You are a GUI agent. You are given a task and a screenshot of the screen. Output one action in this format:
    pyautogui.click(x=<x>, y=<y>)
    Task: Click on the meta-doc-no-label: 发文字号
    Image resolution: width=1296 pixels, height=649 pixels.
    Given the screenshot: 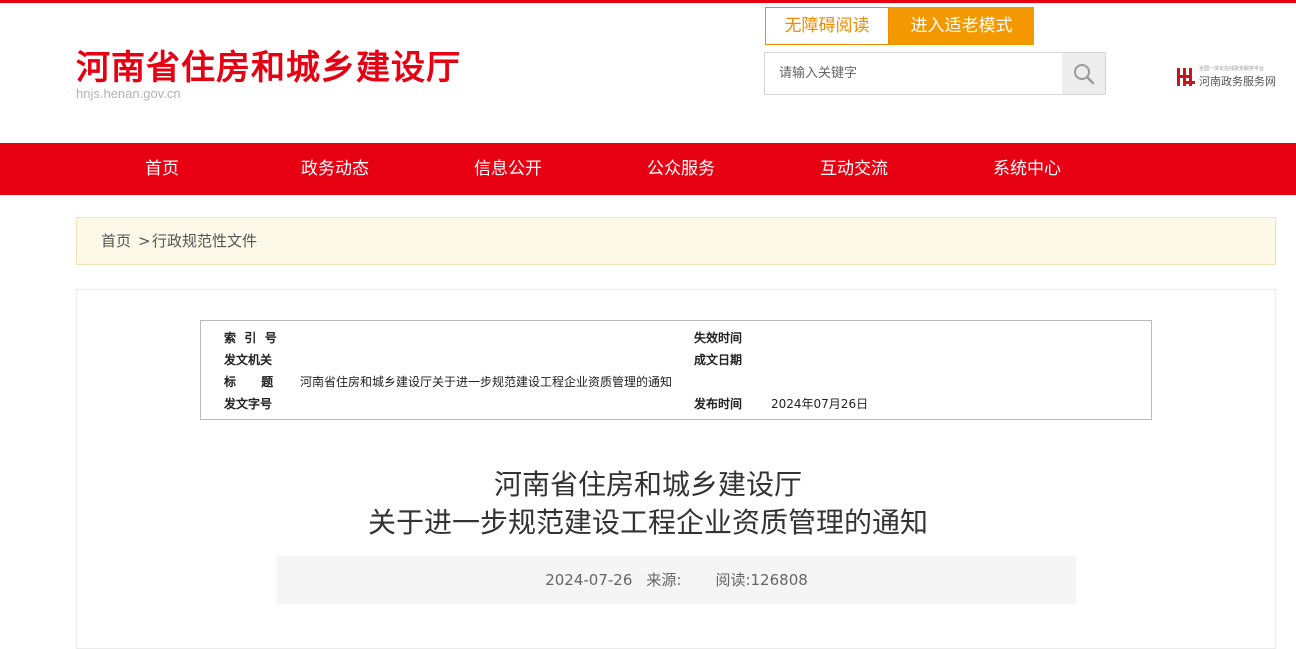 What is the action you would take?
    pyautogui.click(x=248, y=404)
    